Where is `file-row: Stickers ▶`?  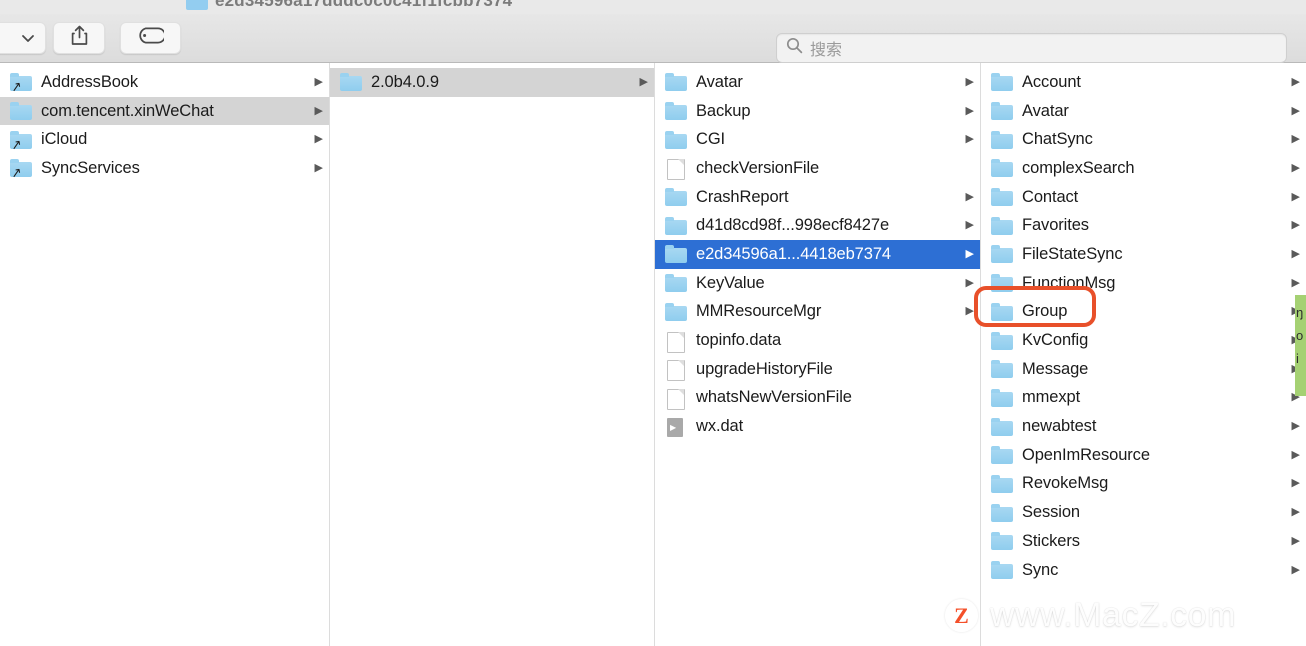
file-row: Stickers ▶ is located at coordinates (1143, 541).